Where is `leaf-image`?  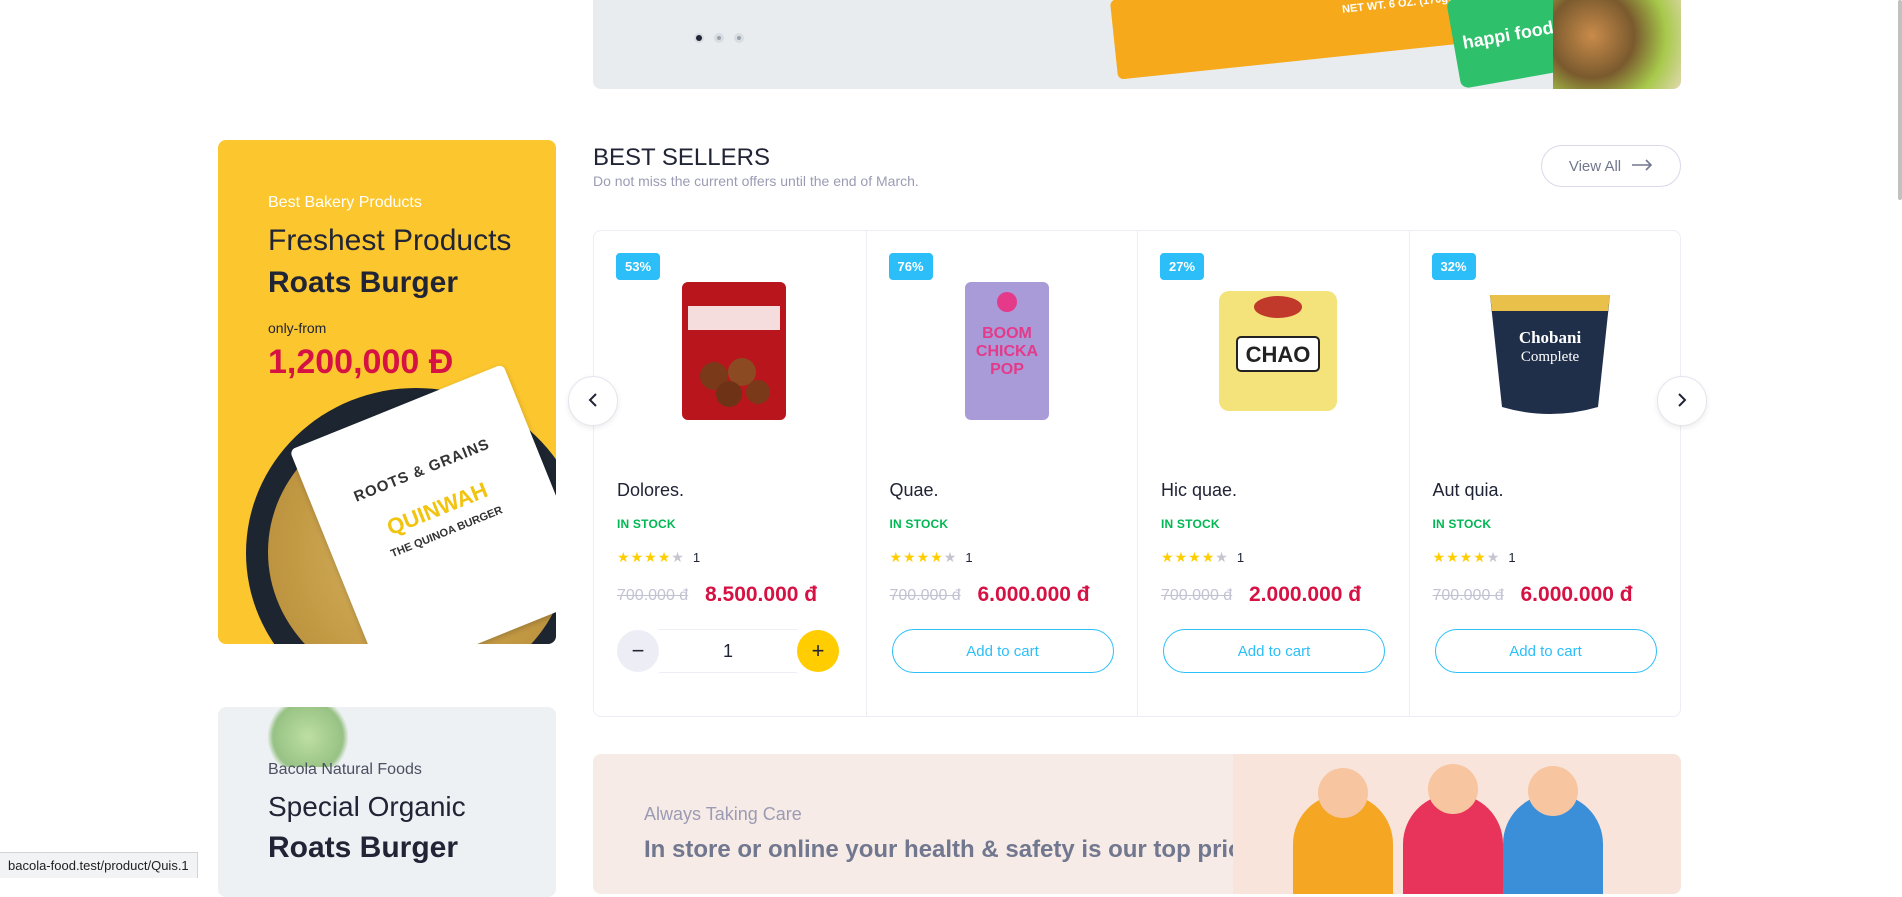 leaf-image is located at coordinates (308, 737).